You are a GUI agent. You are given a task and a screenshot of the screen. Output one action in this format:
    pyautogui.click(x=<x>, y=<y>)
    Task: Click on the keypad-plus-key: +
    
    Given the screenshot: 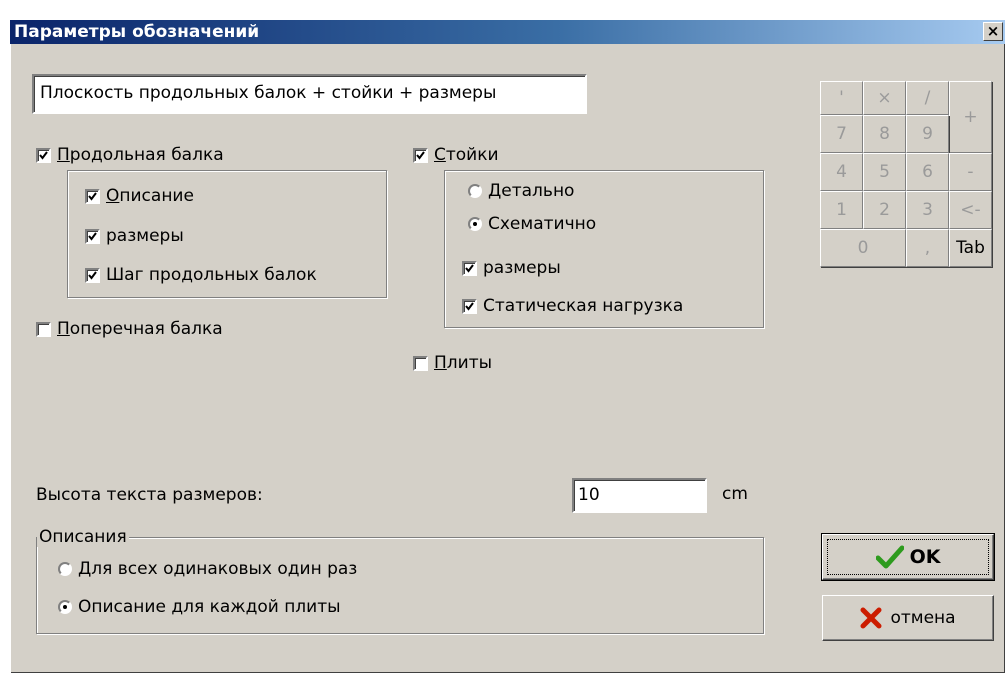 What is the action you would take?
    pyautogui.click(x=970, y=117)
    